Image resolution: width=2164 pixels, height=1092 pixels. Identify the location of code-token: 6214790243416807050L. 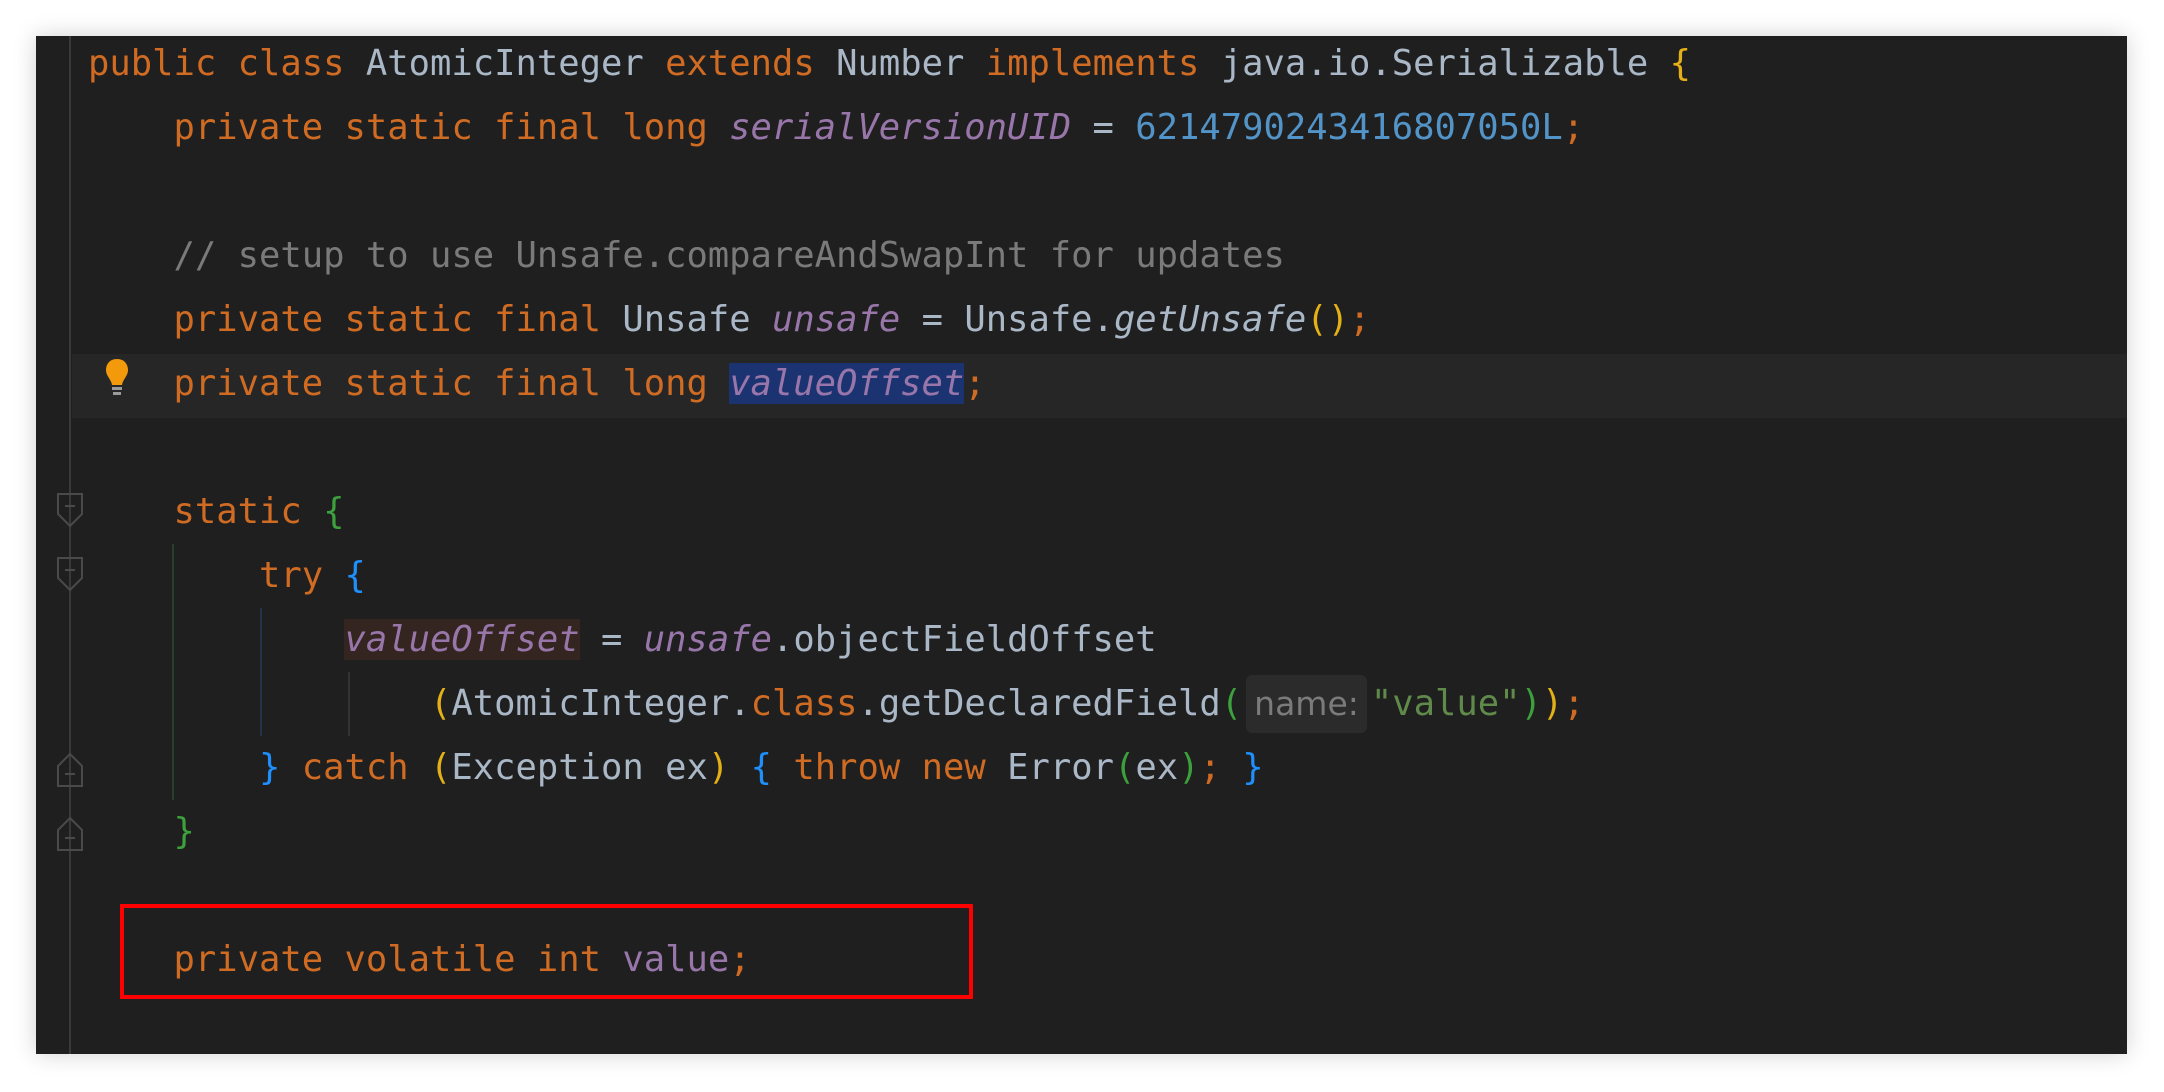
(1349, 127).